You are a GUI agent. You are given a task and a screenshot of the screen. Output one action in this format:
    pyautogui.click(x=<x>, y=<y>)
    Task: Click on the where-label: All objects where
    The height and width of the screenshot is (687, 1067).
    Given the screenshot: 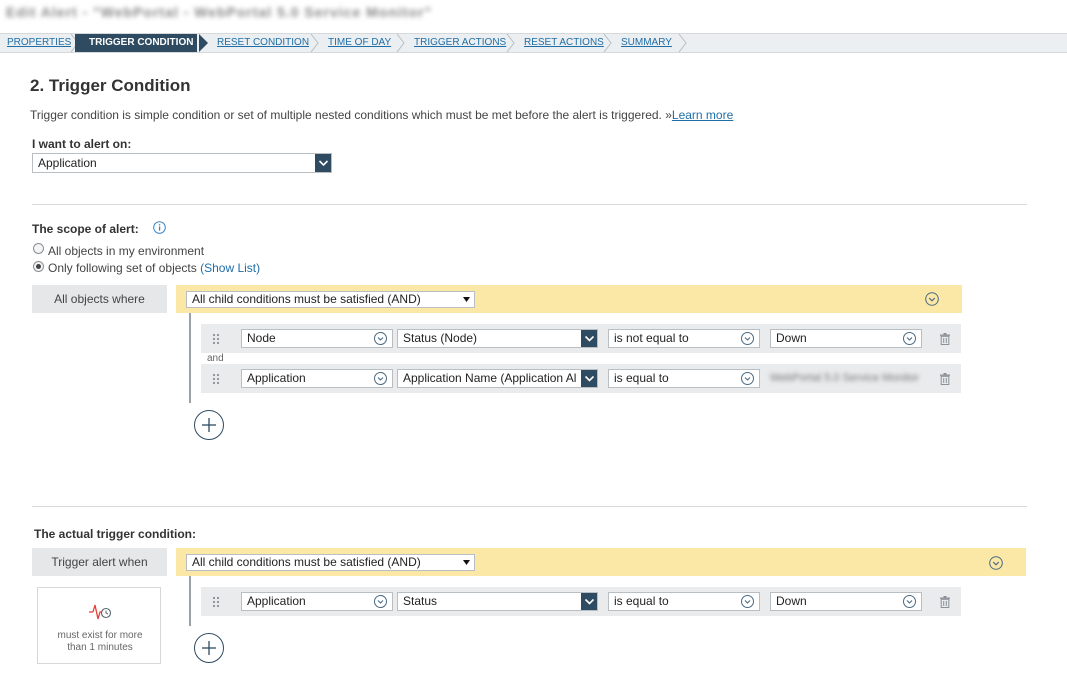 What is the action you would take?
    pyautogui.click(x=99, y=299)
    